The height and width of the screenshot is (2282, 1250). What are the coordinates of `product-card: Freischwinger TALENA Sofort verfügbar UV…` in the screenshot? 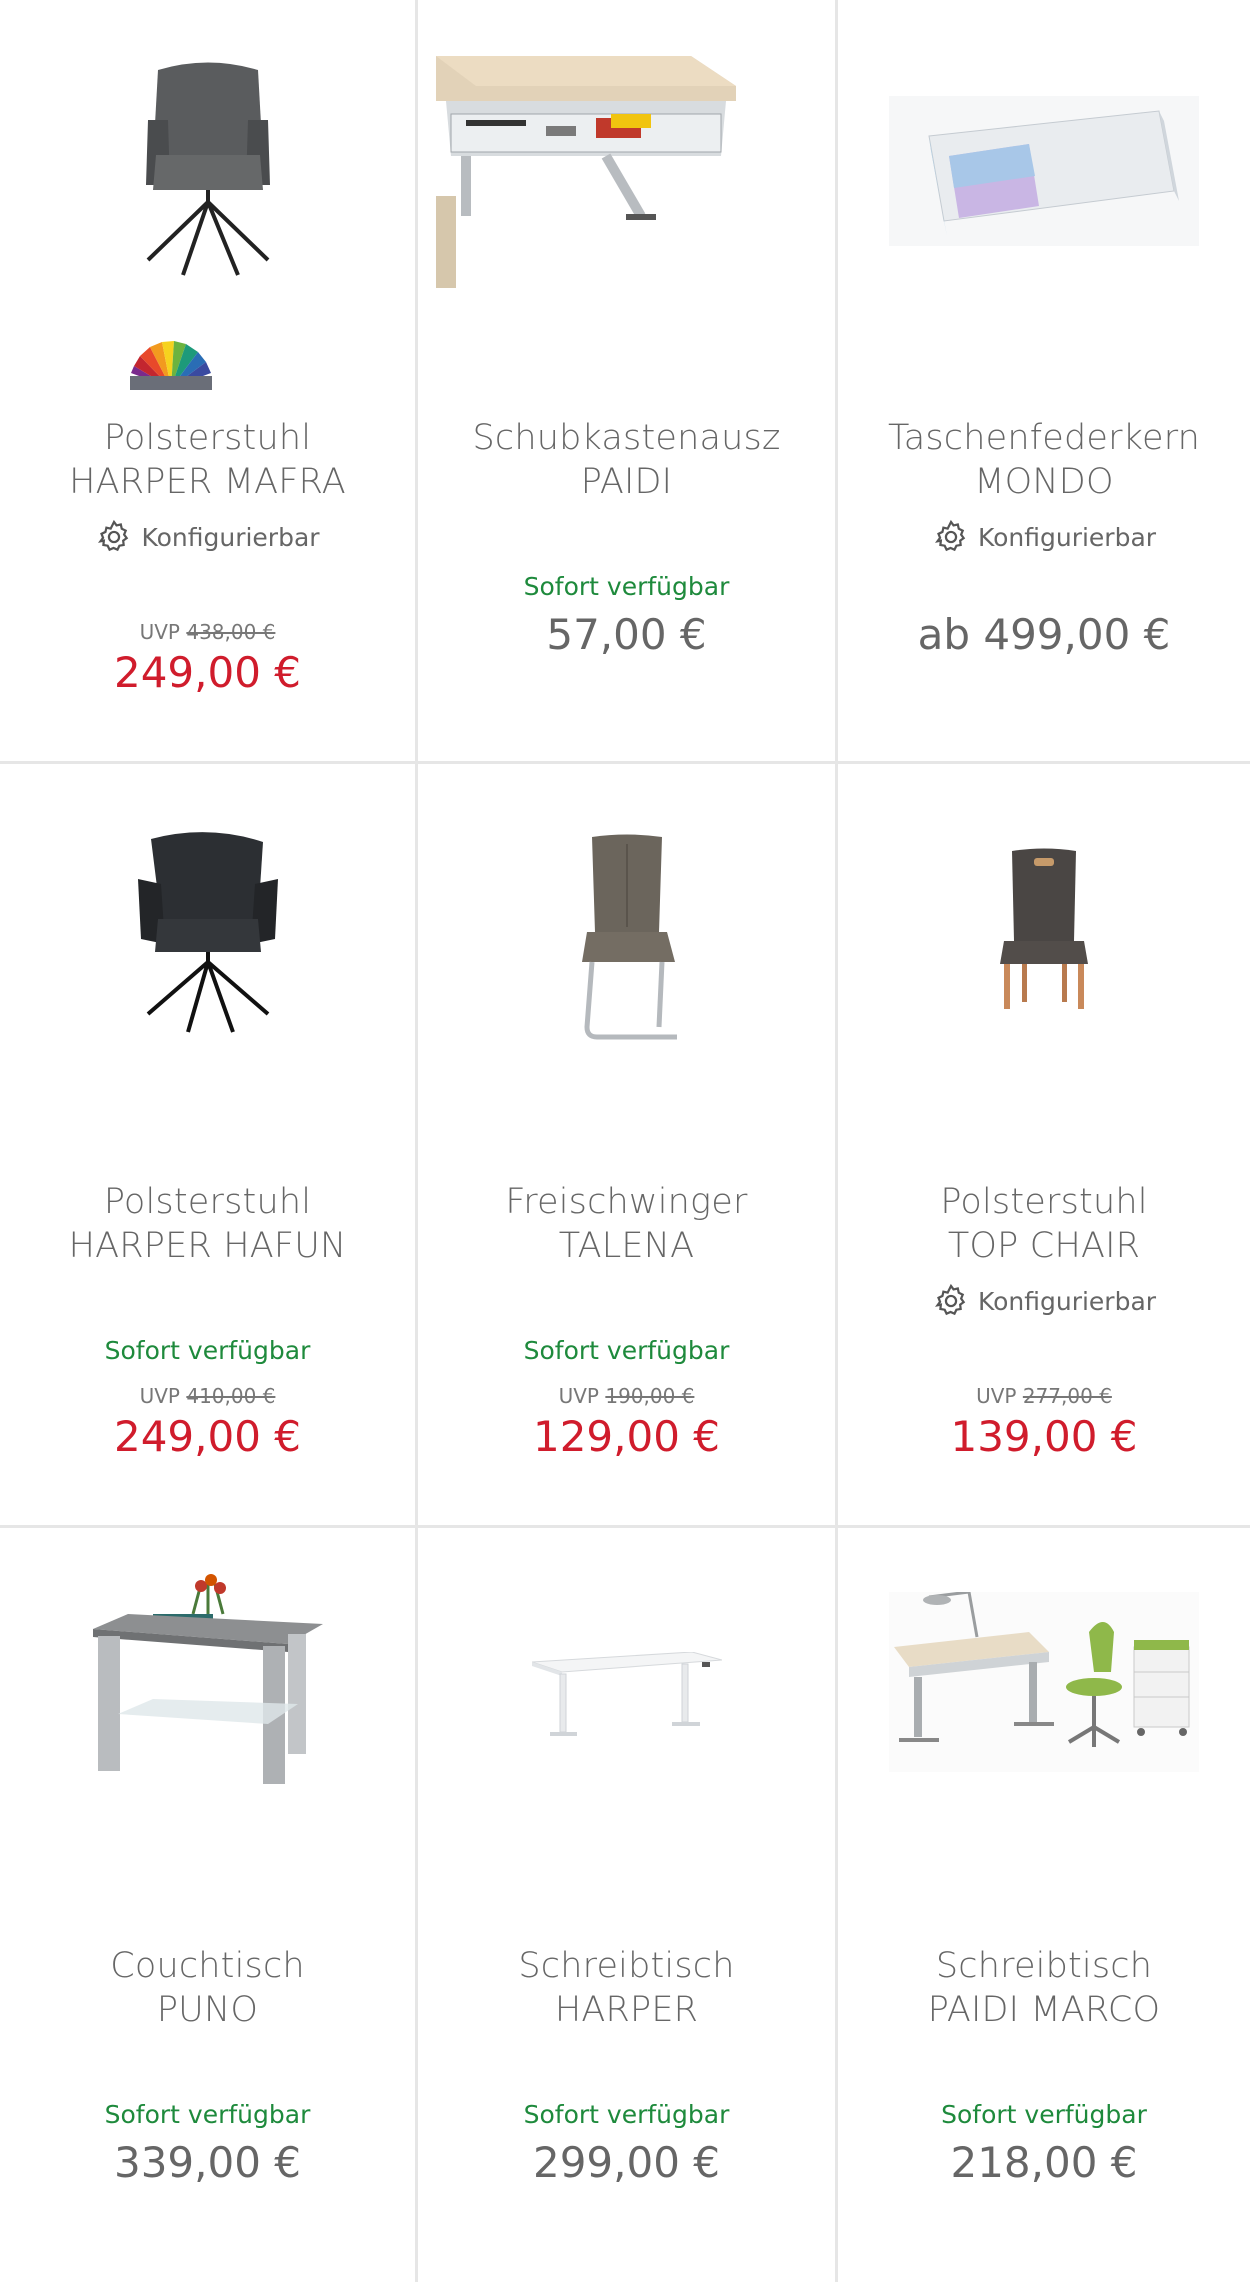 It's located at (628, 1146).